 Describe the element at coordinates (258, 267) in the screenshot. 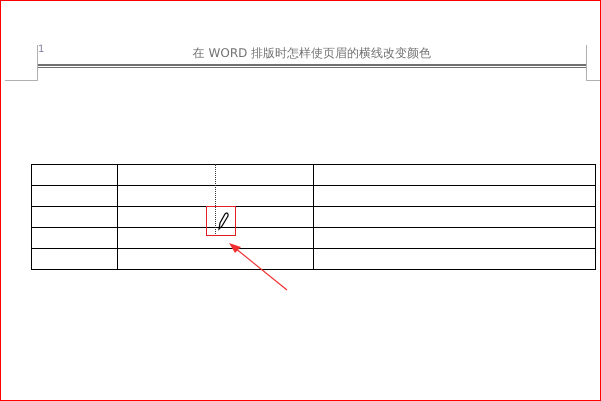

I see `annotation-arrow` at that location.